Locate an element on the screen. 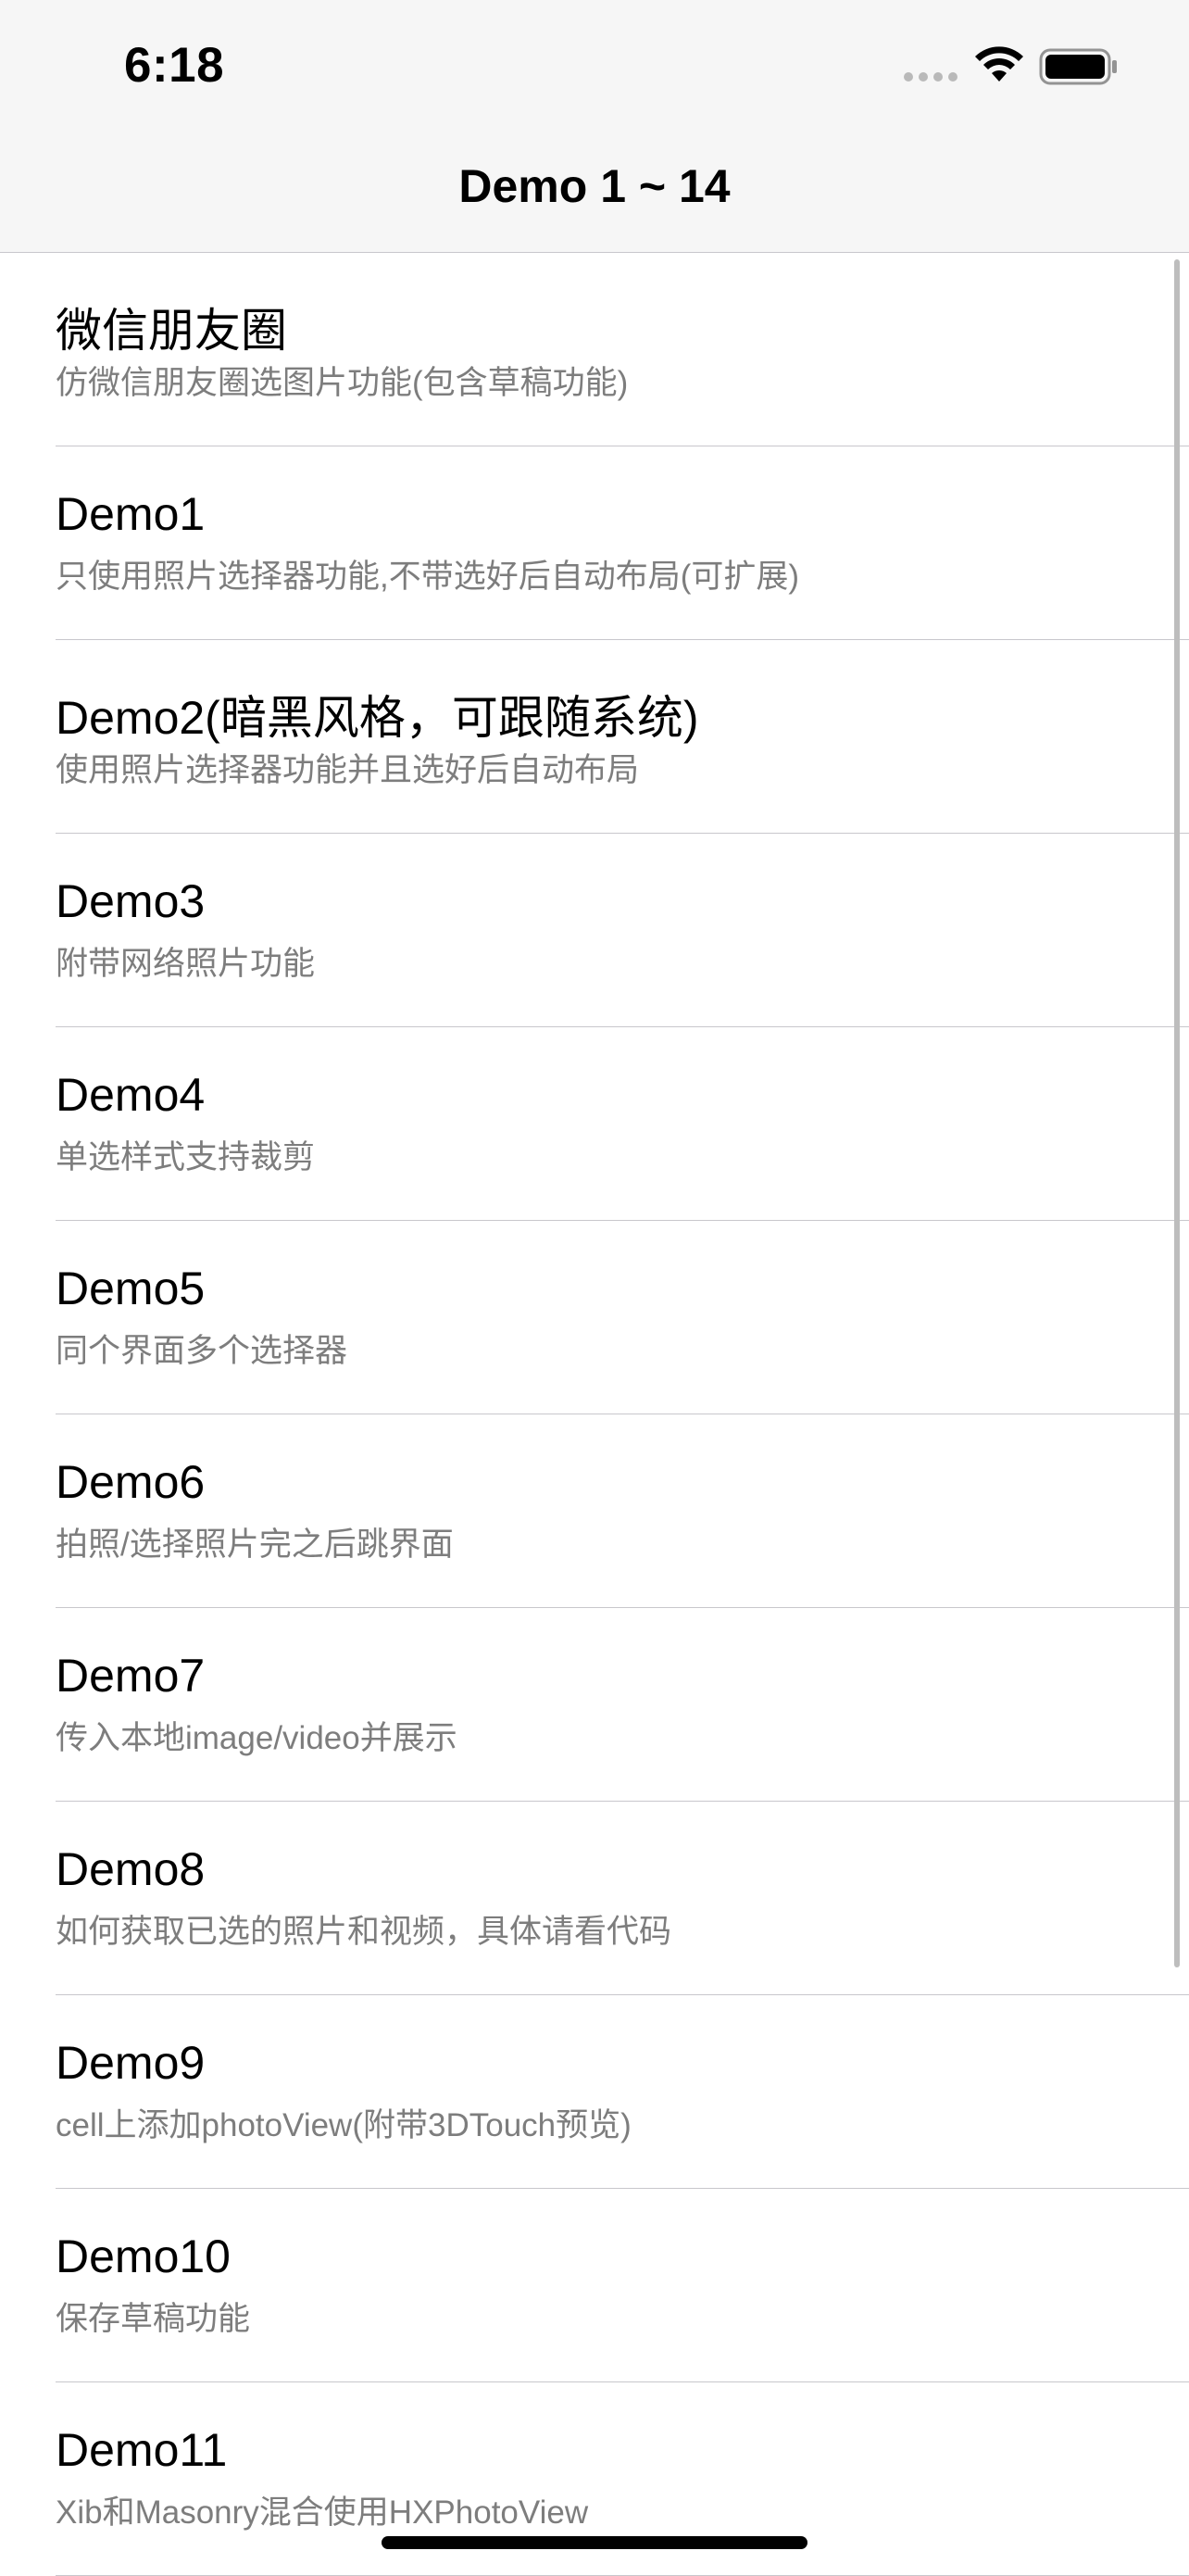 This screenshot has width=1189, height=2576. list-item-title: Demo3 is located at coordinates (131, 901).